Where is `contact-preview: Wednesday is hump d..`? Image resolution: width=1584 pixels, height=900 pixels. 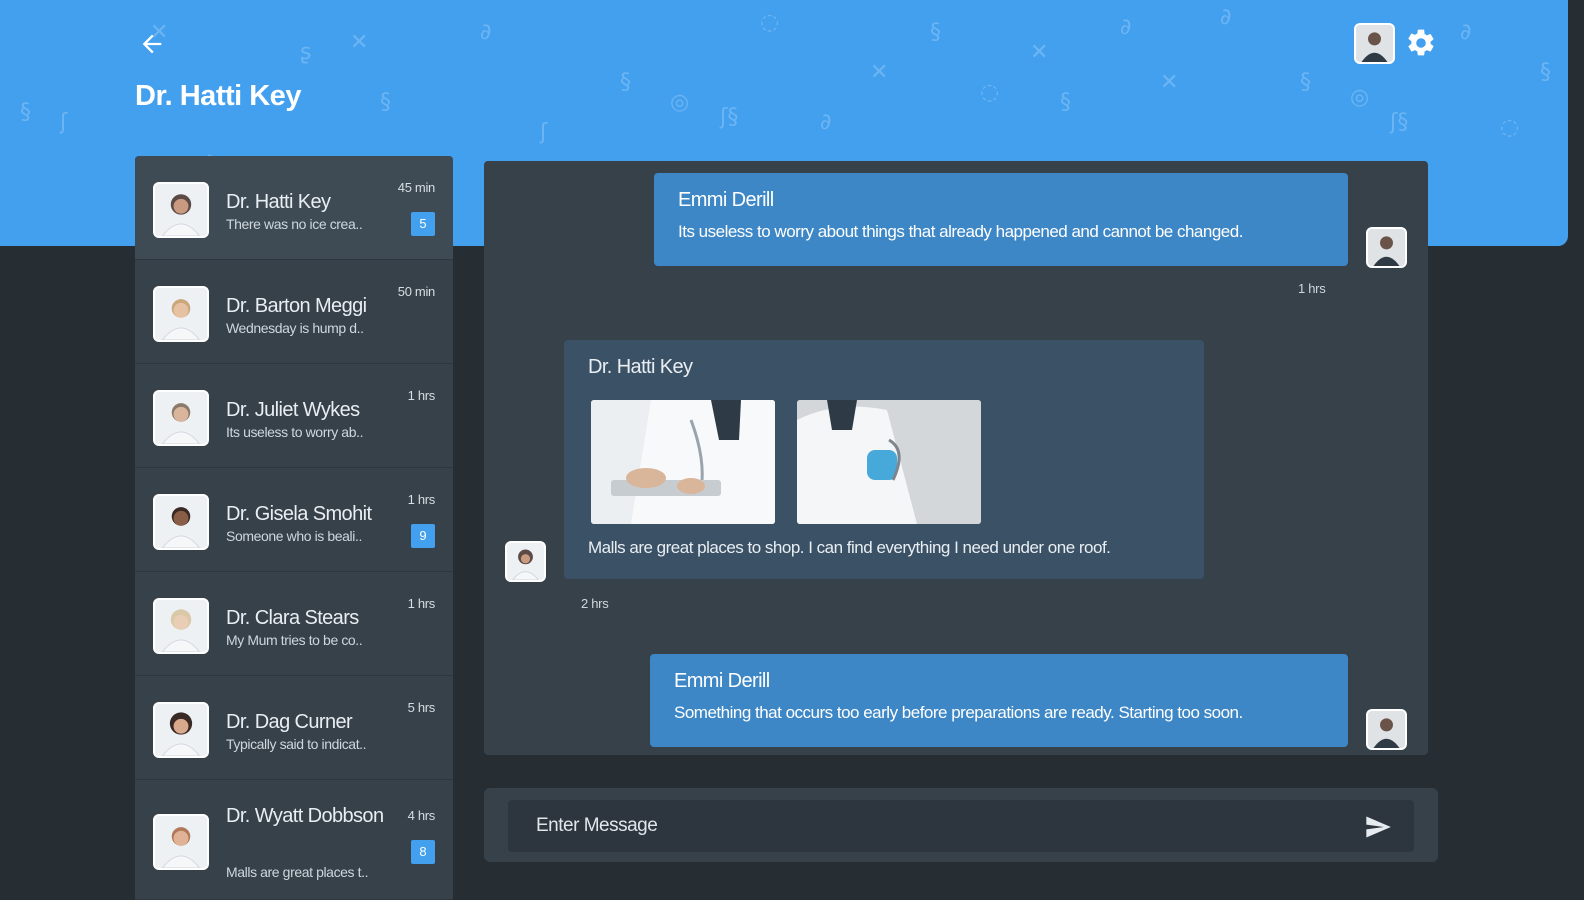 contact-preview: Wednesday is hump d.. is located at coordinates (295, 328).